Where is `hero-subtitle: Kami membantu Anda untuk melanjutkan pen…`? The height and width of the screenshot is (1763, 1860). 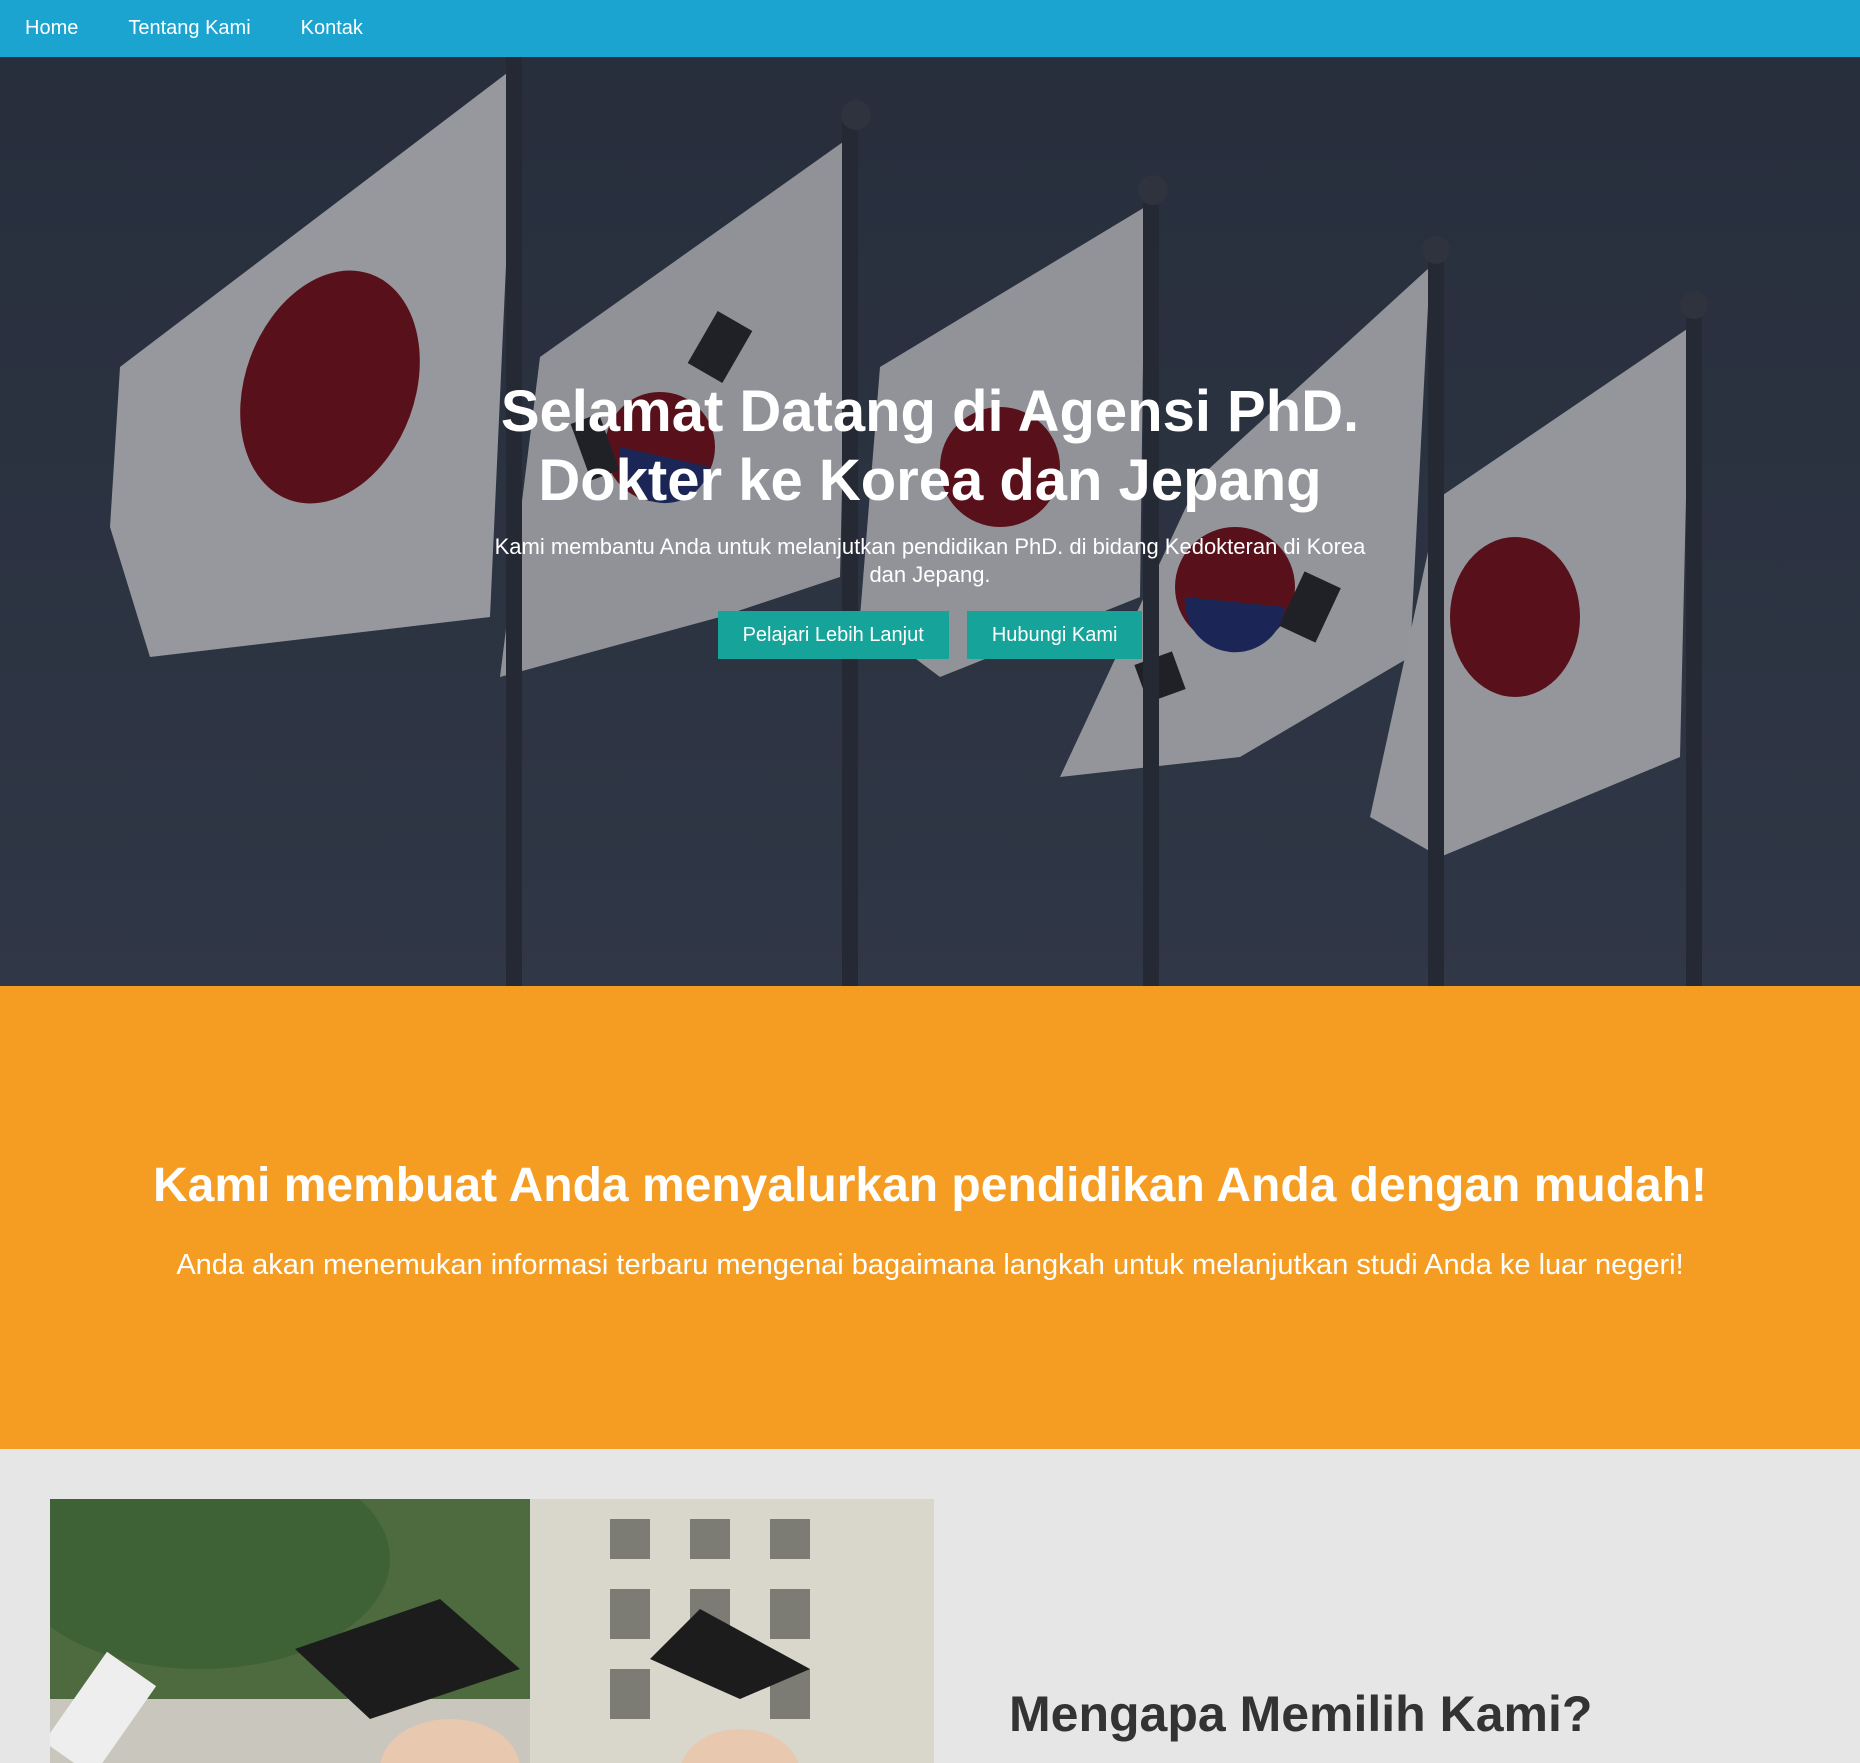
hero-subtitle: Kami membantu Anda untuk melanjutkan pen… is located at coordinates (930, 560).